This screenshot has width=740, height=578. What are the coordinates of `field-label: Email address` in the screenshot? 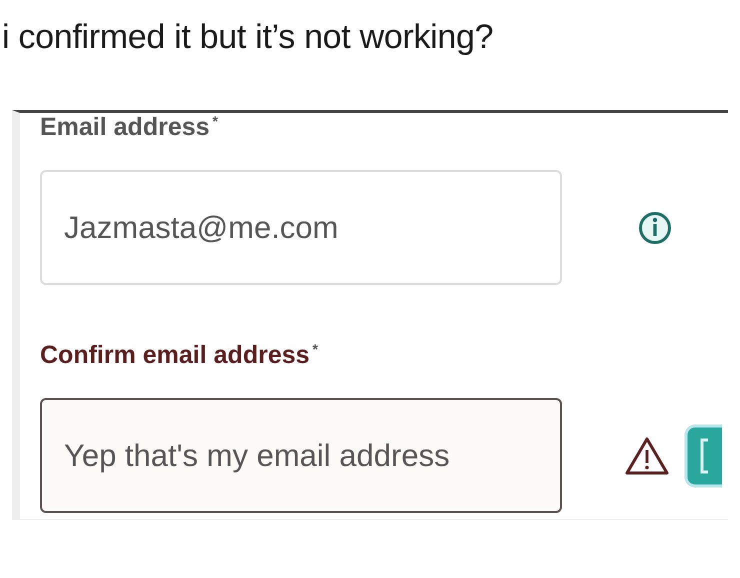 It's located at (125, 127).